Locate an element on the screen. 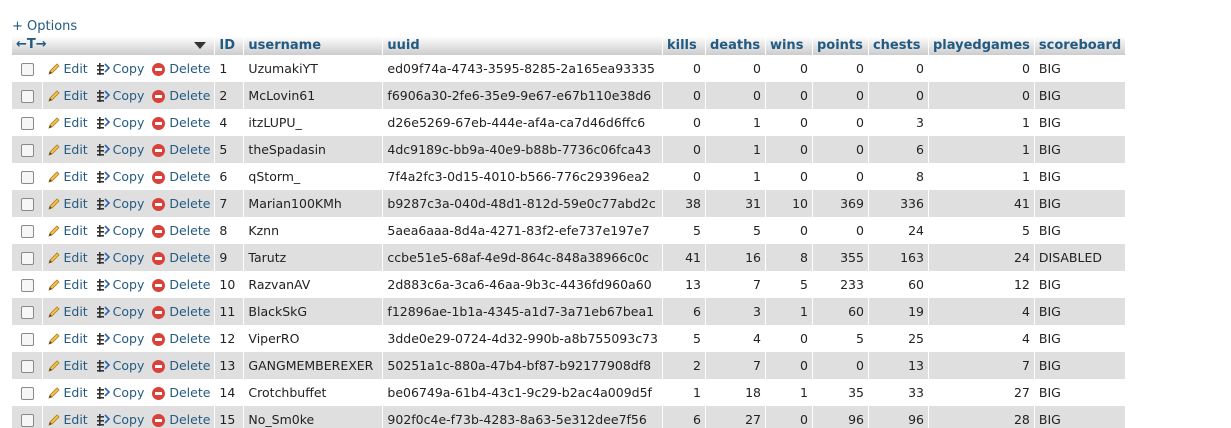 This screenshot has width=1231, height=428. cell-kills: 2 is located at coordinates (684, 365).